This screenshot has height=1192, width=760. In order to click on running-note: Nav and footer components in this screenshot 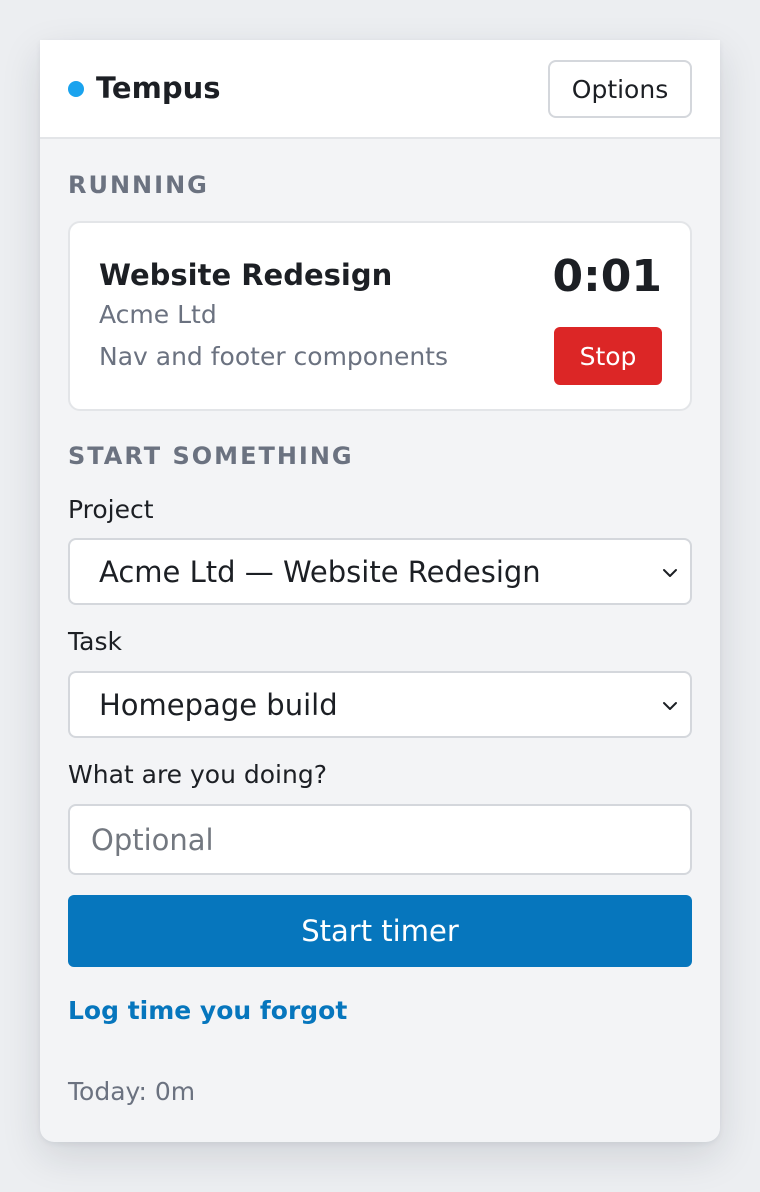, I will do `click(273, 356)`.